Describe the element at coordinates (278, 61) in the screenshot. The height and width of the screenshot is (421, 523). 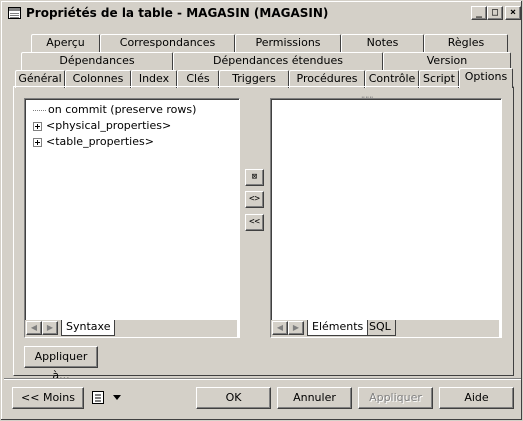
I see `tab-dependances-etendues: Dépendances étendues` at that location.